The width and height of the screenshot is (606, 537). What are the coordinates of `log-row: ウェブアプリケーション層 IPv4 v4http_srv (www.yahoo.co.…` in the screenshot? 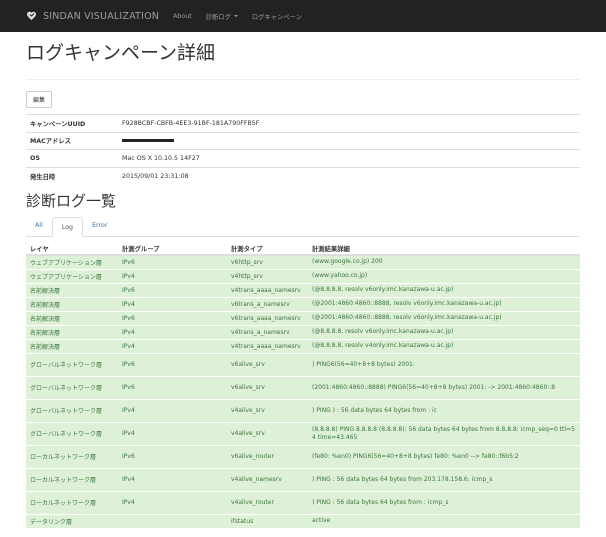 It's located at (303, 275).